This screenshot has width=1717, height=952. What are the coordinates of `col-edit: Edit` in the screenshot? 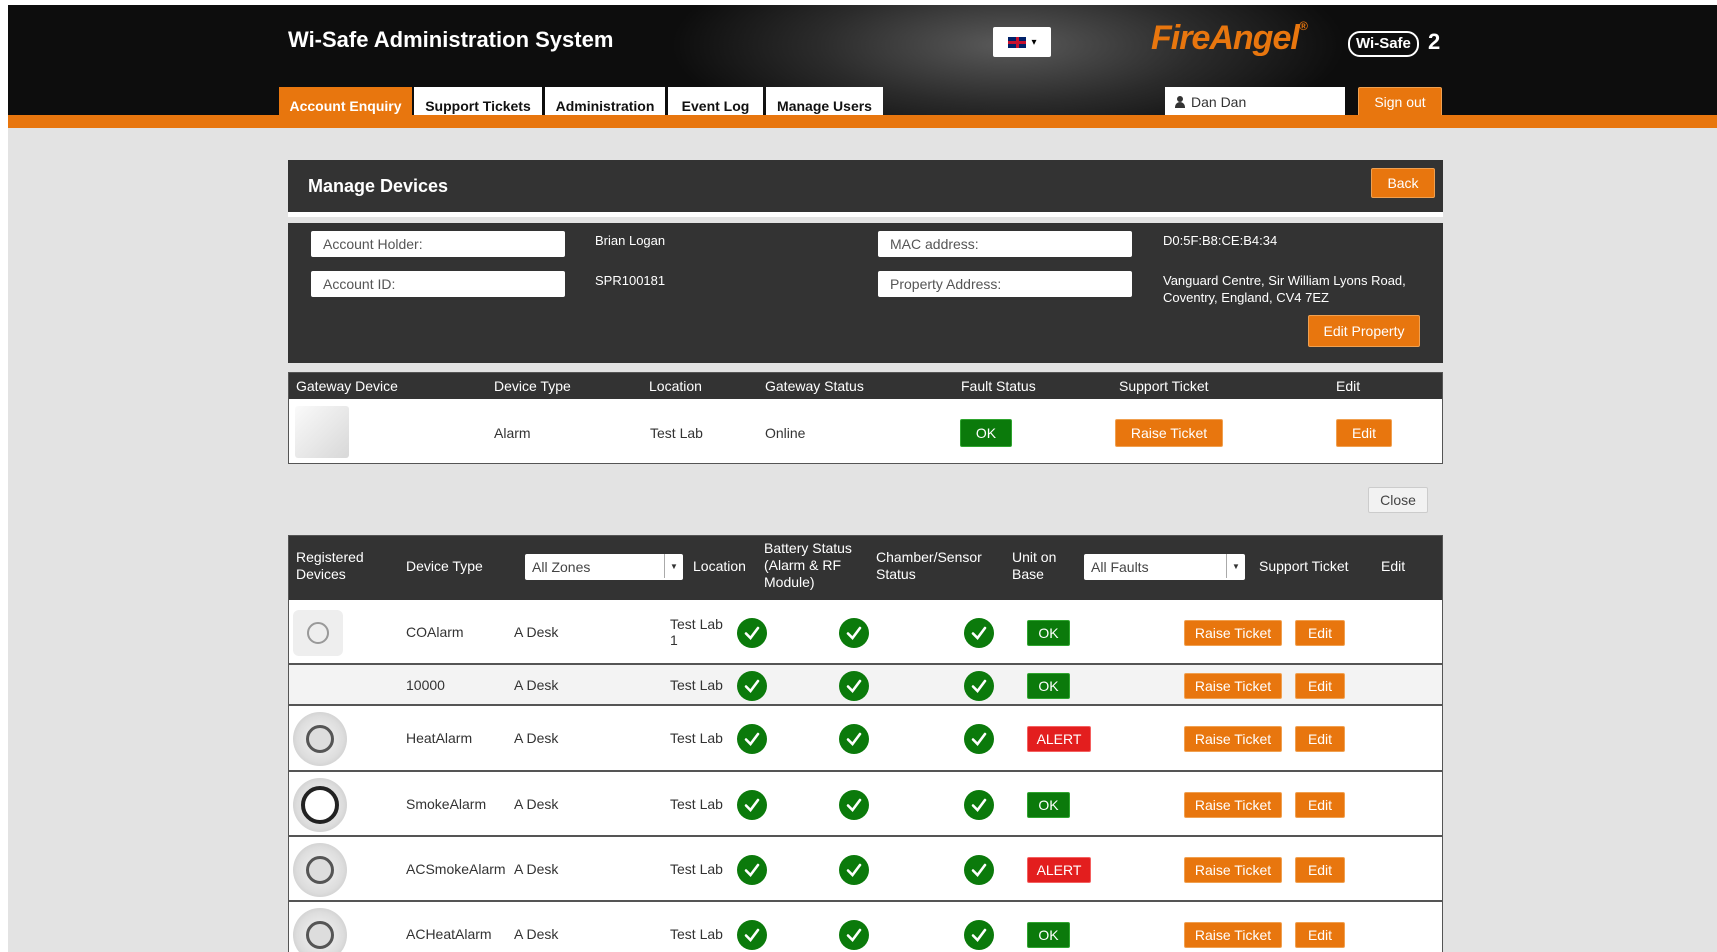 It's located at (1393, 566).